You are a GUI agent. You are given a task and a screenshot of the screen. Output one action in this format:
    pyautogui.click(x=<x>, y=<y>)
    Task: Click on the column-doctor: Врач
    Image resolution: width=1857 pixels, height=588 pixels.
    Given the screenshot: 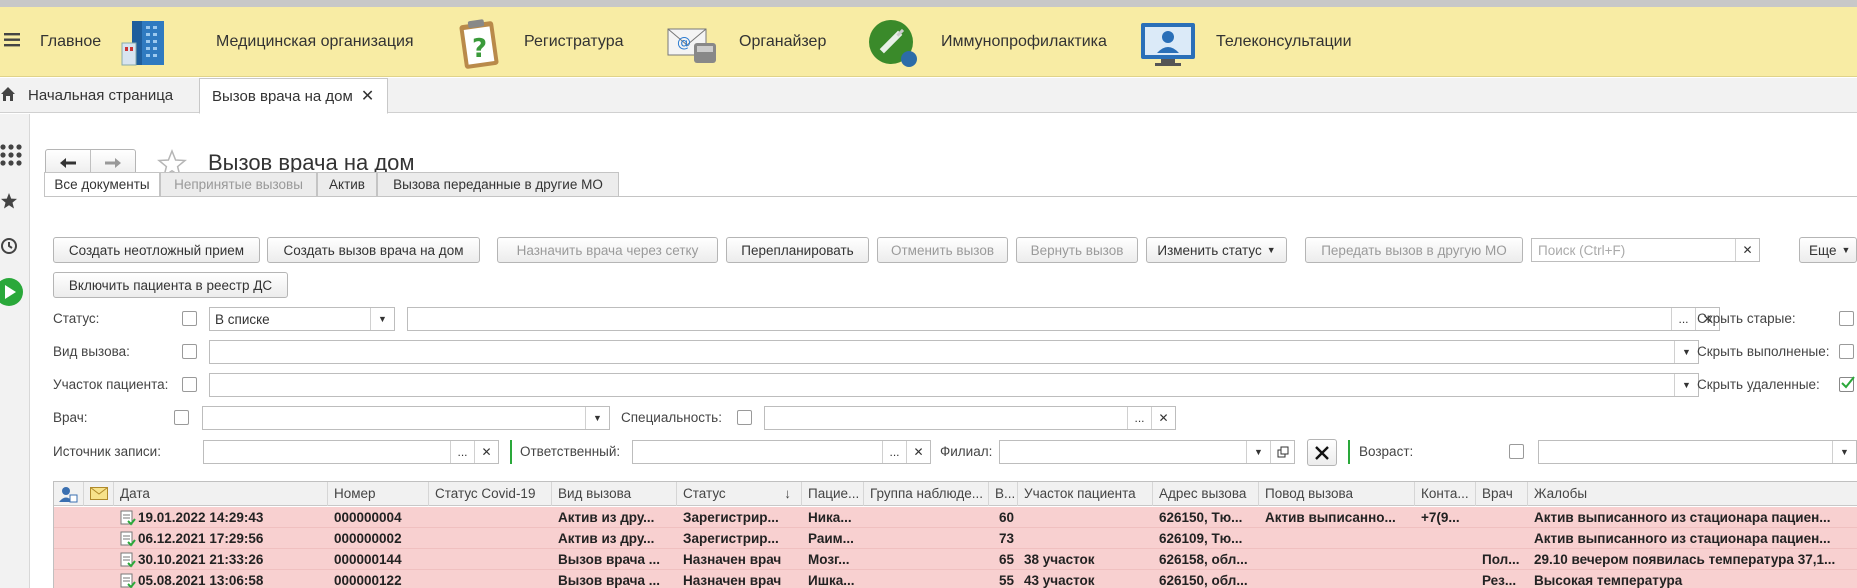 What is the action you would take?
    pyautogui.click(x=1502, y=494)
    